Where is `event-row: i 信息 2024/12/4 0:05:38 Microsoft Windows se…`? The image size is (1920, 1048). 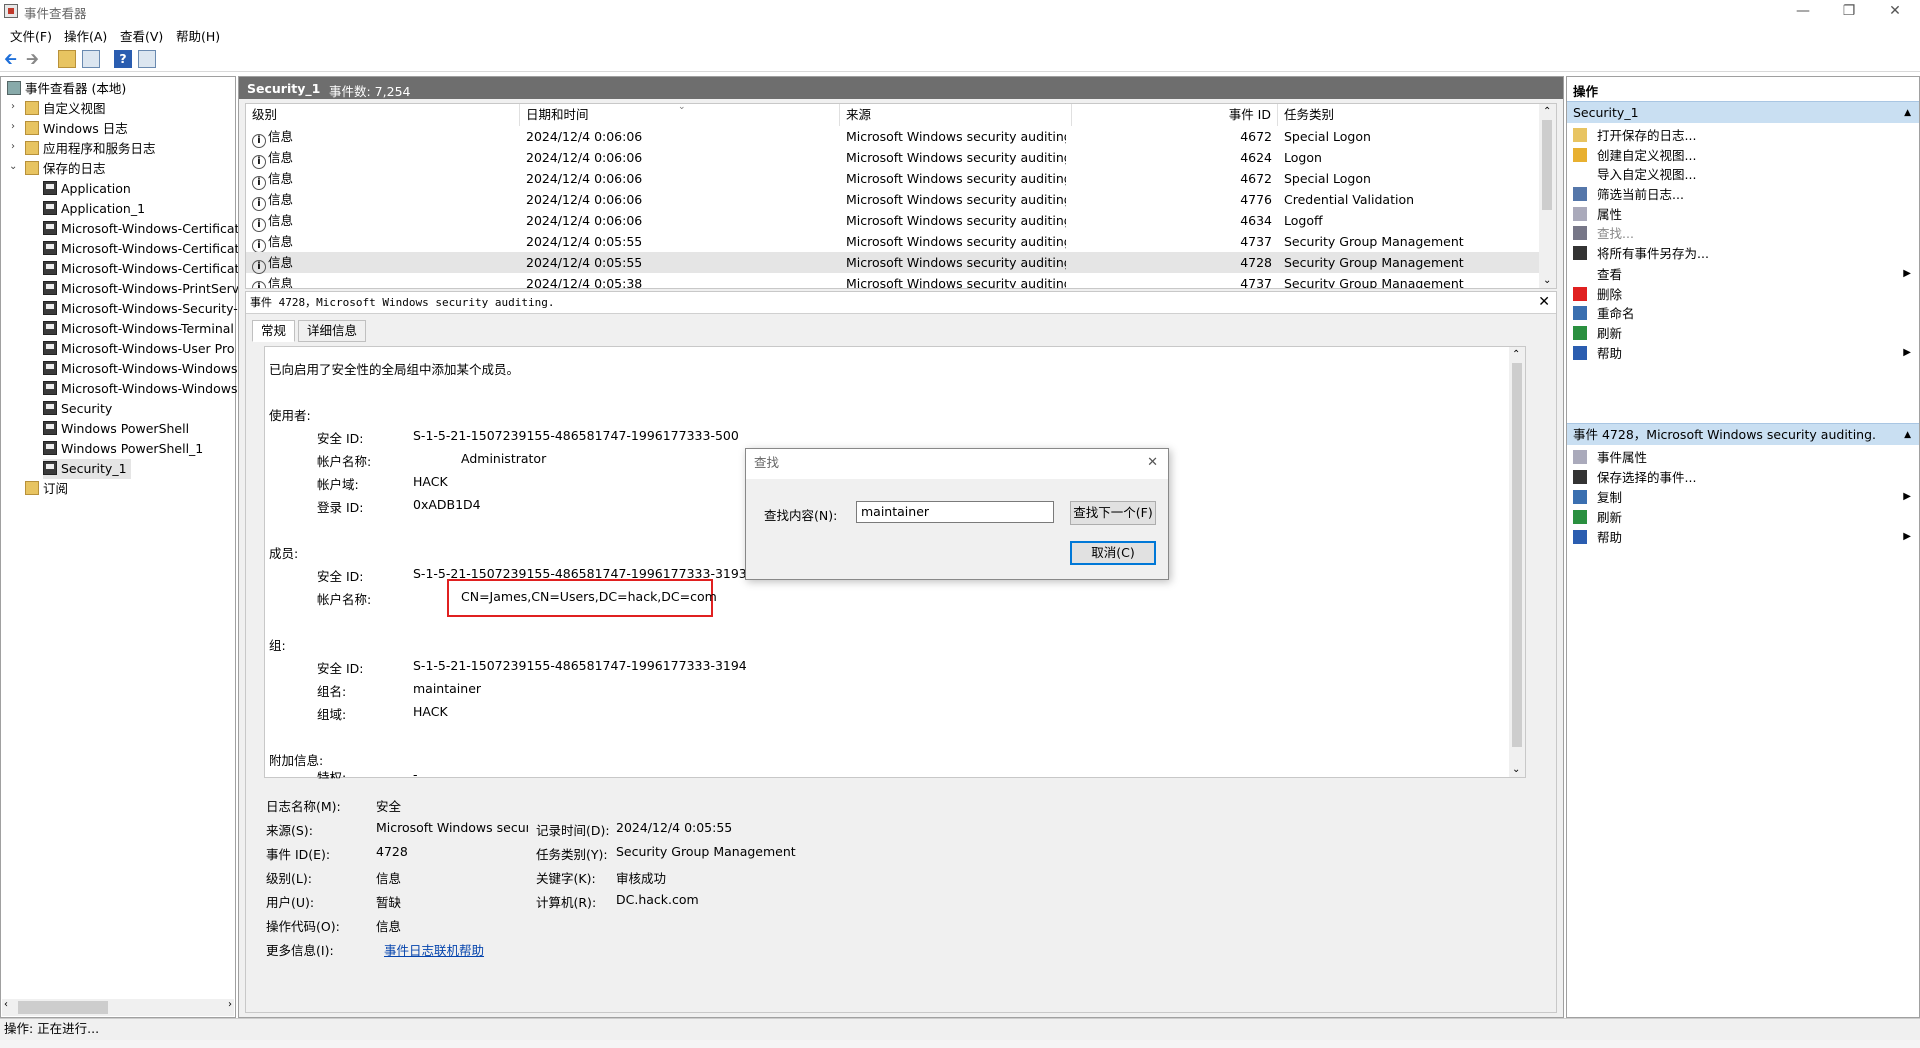
event-row: i 信息 2024/12/4 0:05:38 Microsoft Windows se… is located at coordinates (893, 280).